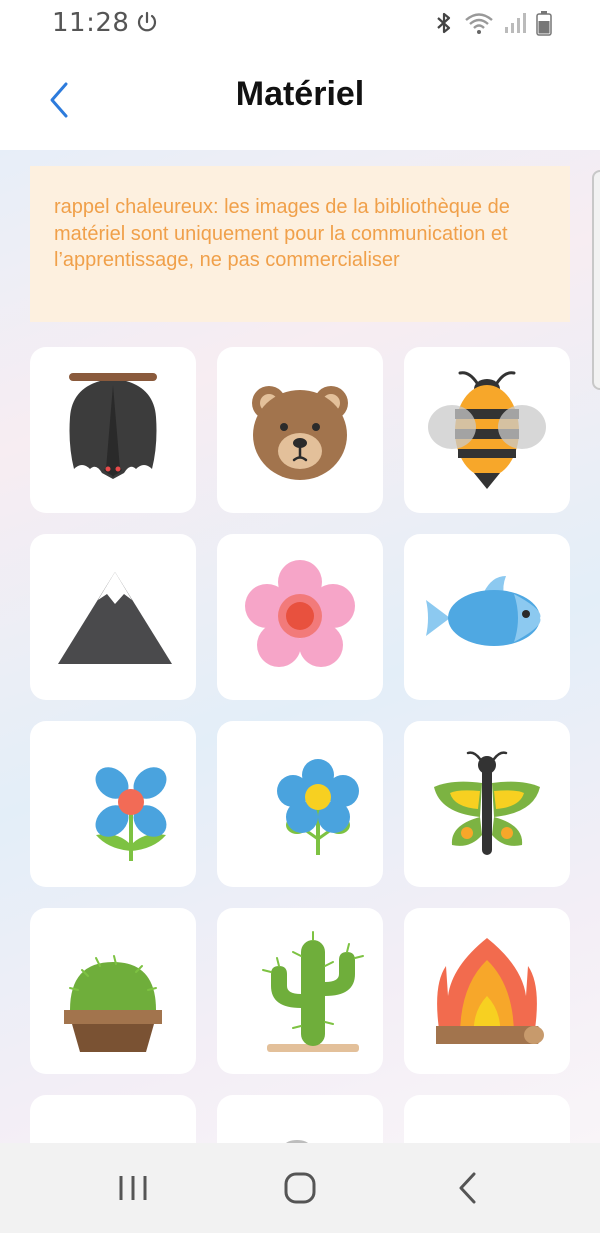  What do you see at coordinates (490, 991) in the screenshot?
I see `campfire-icon` at bounding box center [490, 991].